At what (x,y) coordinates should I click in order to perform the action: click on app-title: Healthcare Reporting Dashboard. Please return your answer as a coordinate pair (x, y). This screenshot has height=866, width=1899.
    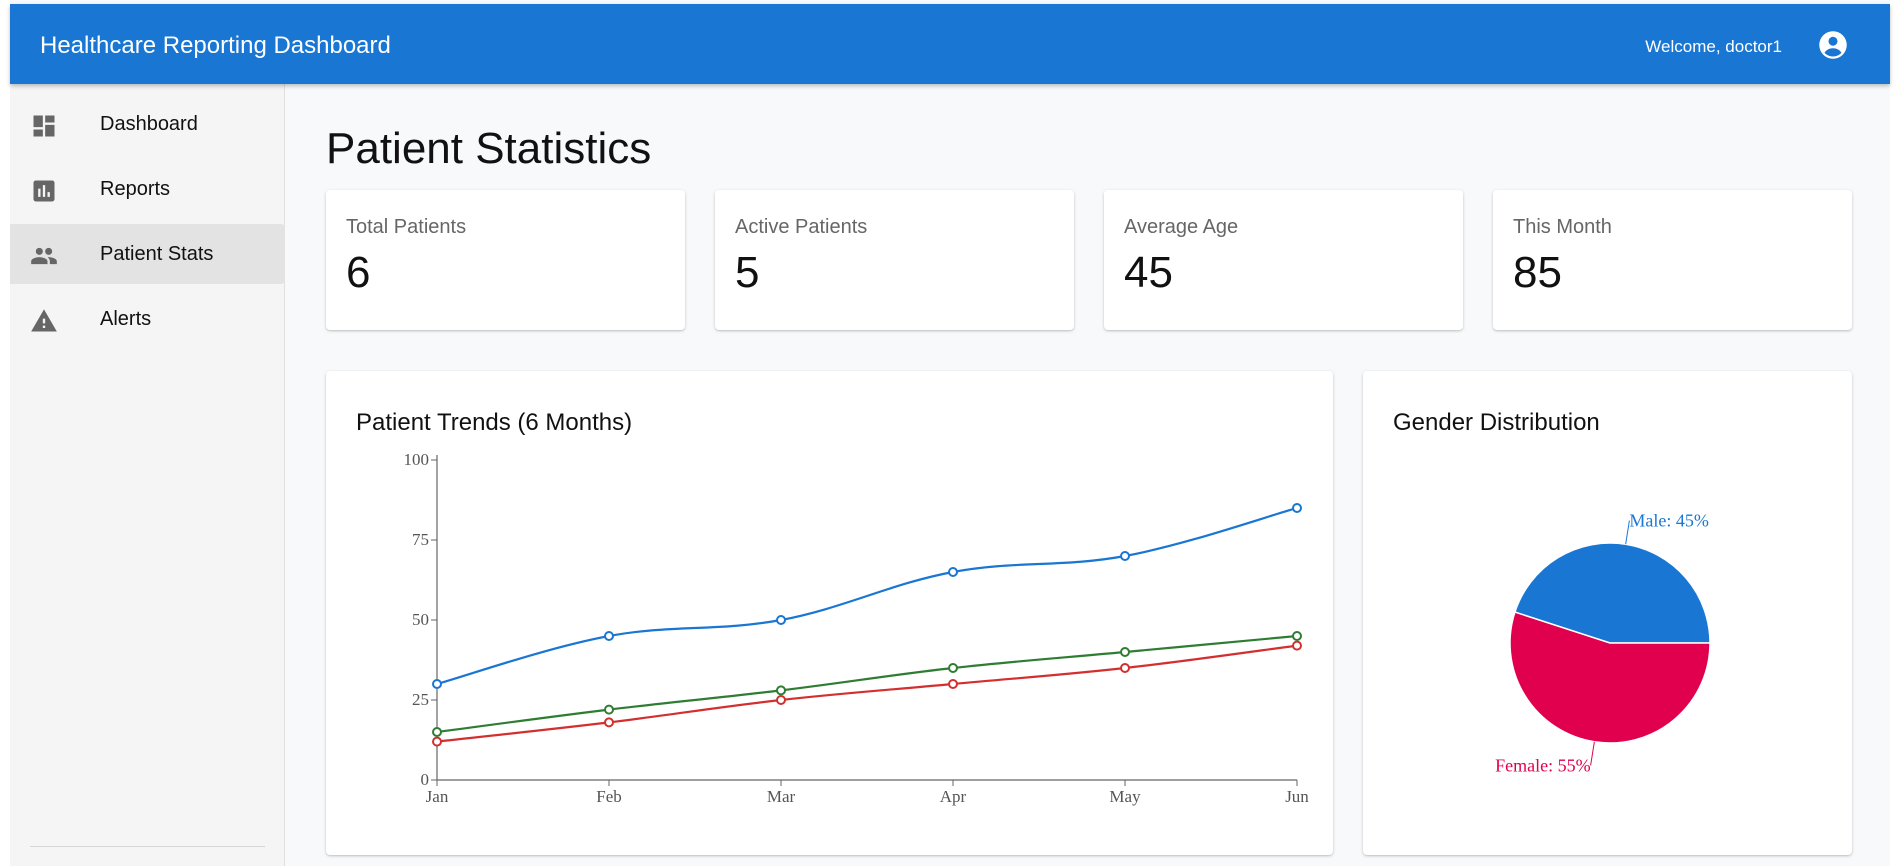
    Looking at the image, I should click on (215, 45).